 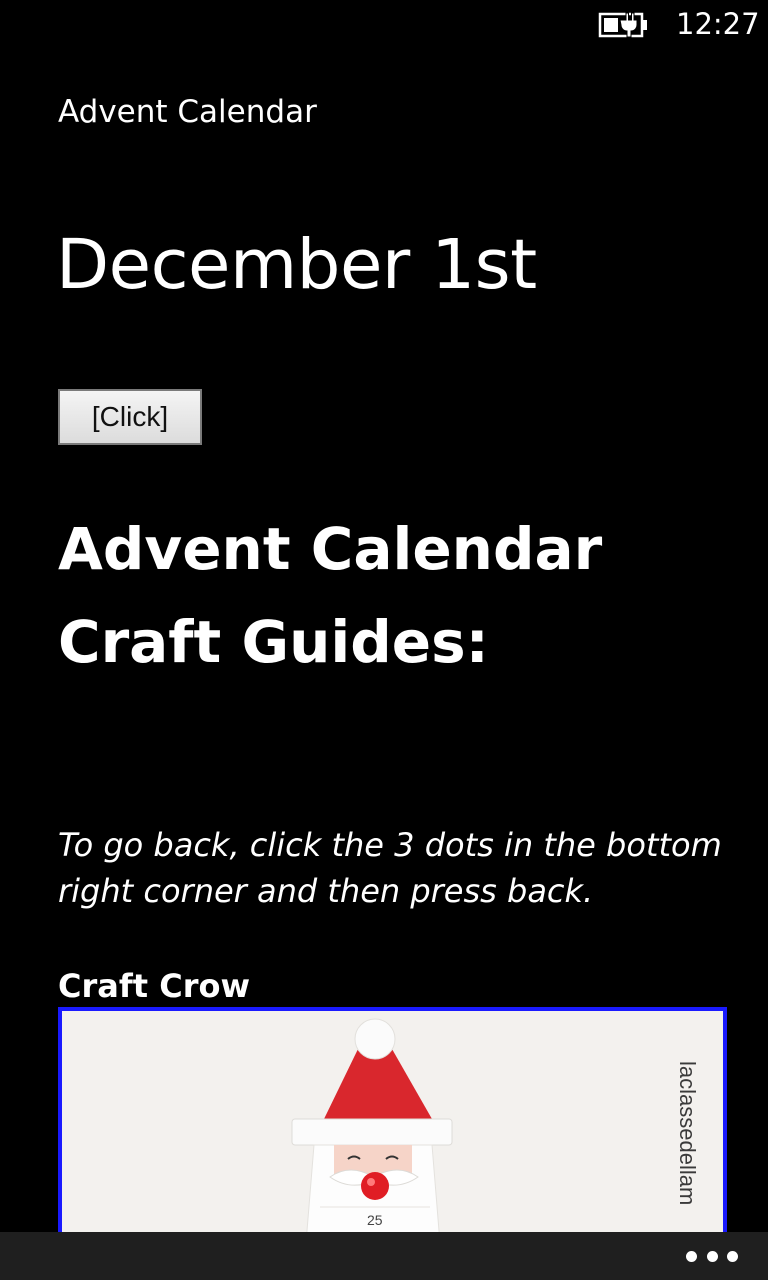 I want to click on click-button: [Click], so click(x=130, y=417).